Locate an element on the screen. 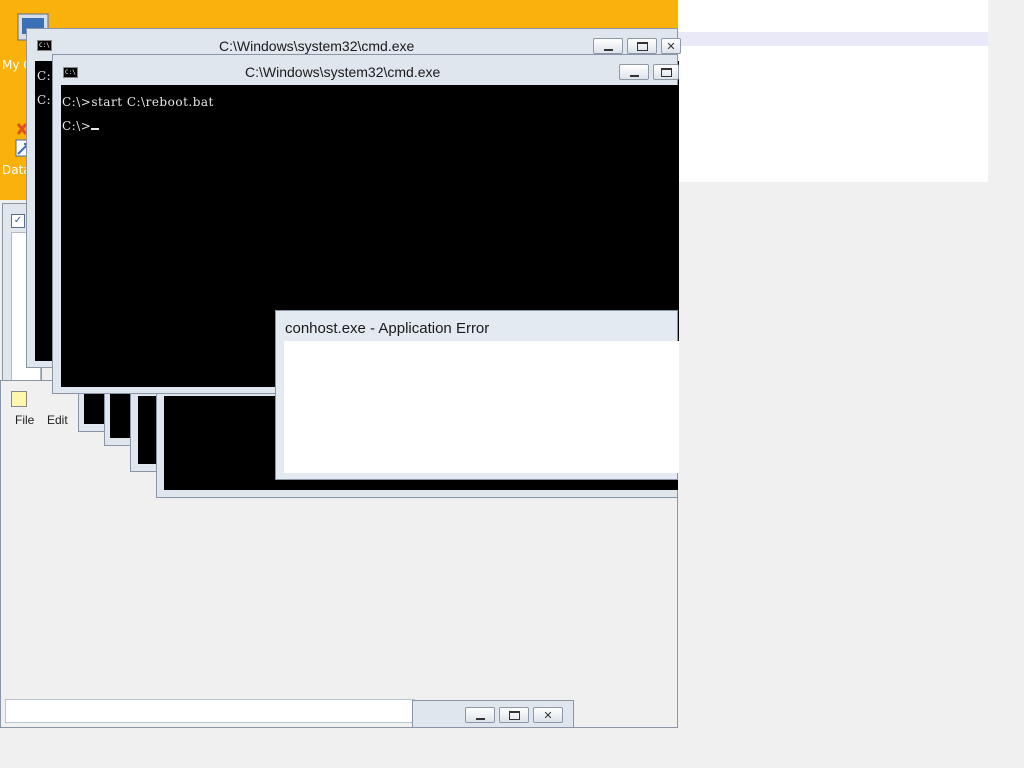 This screenshot has height=768, width=1024. console-prompt-line: C:\> is located at coordinates (81, 126).